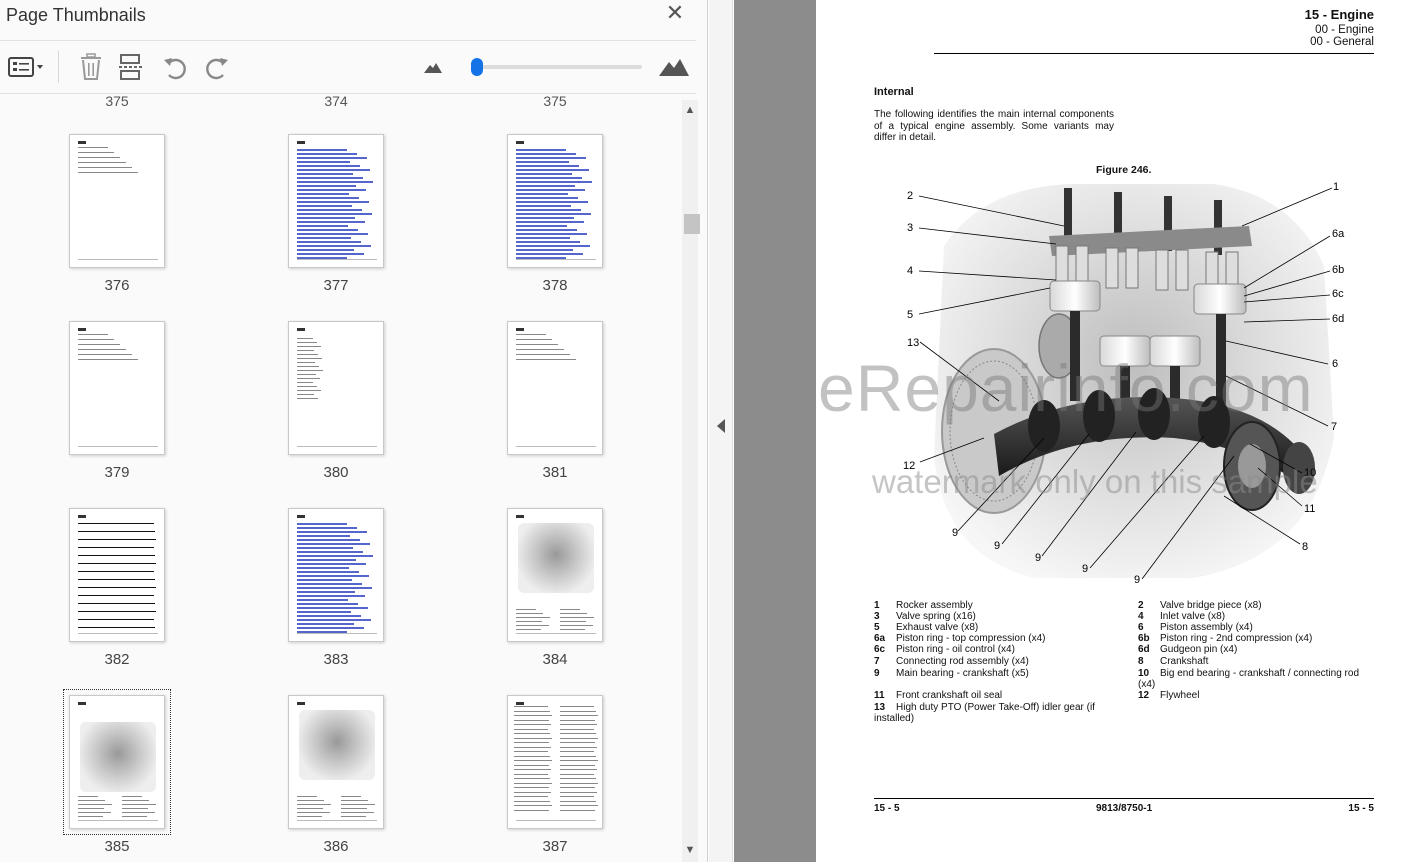  Describe the element at coordinates (117, 285) in the screenshot. I see `thumbnail-label: 376` at that location.